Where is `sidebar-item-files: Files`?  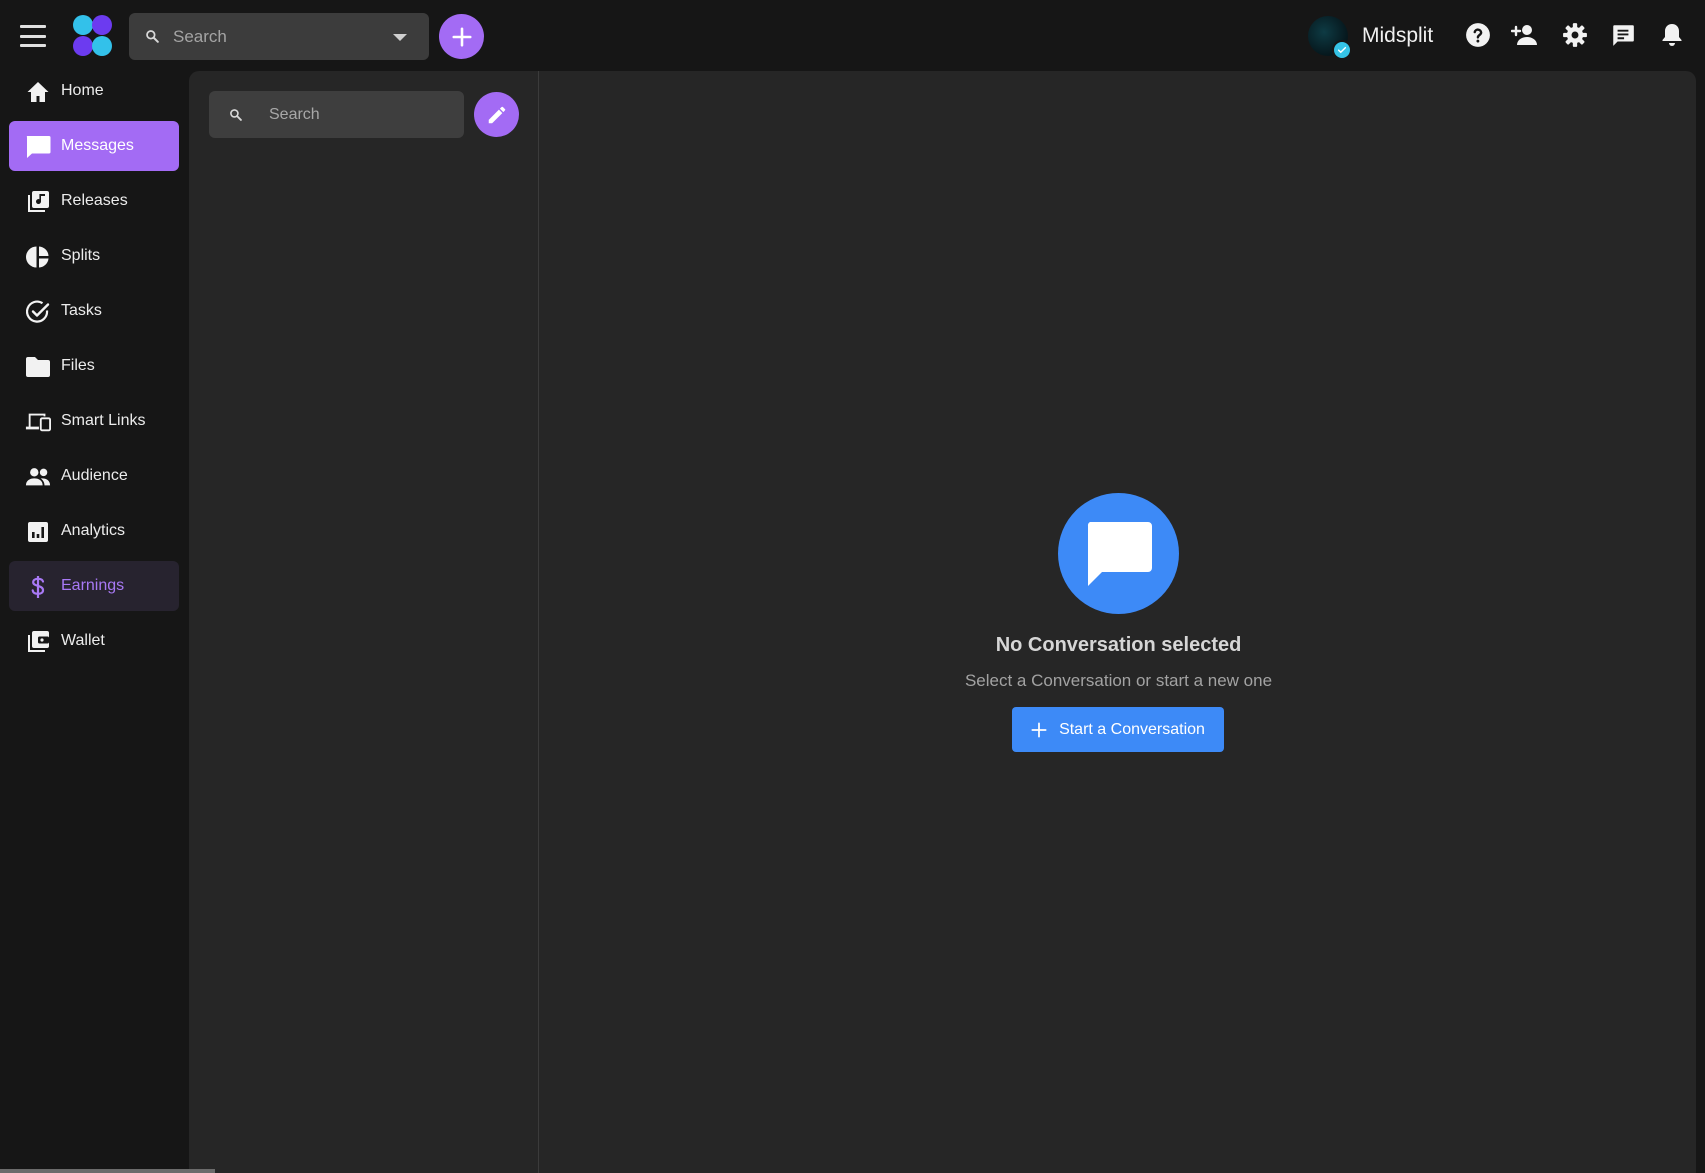 sidebar-item-files: Files is located at coordinates (94, 366).